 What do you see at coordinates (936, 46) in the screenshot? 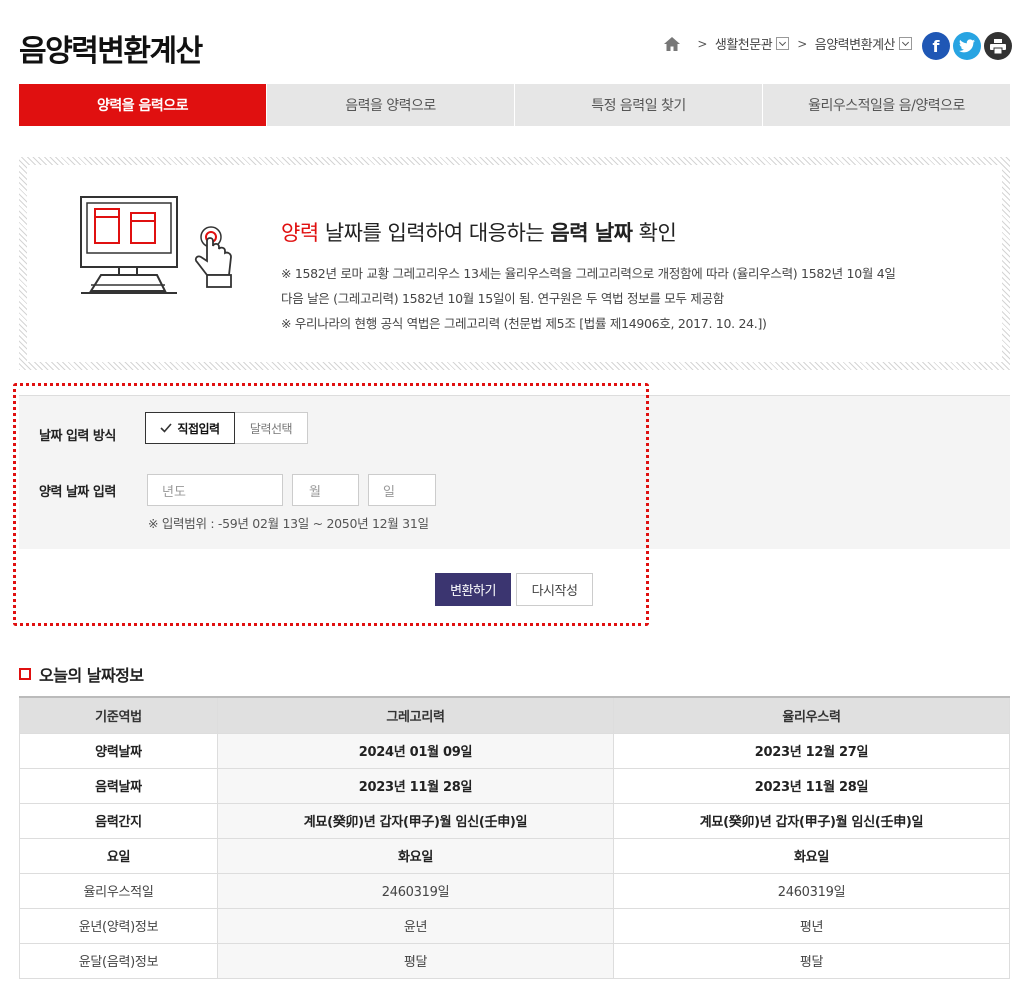
I see `facebook-icon: f` at bounding box center [936, 46].